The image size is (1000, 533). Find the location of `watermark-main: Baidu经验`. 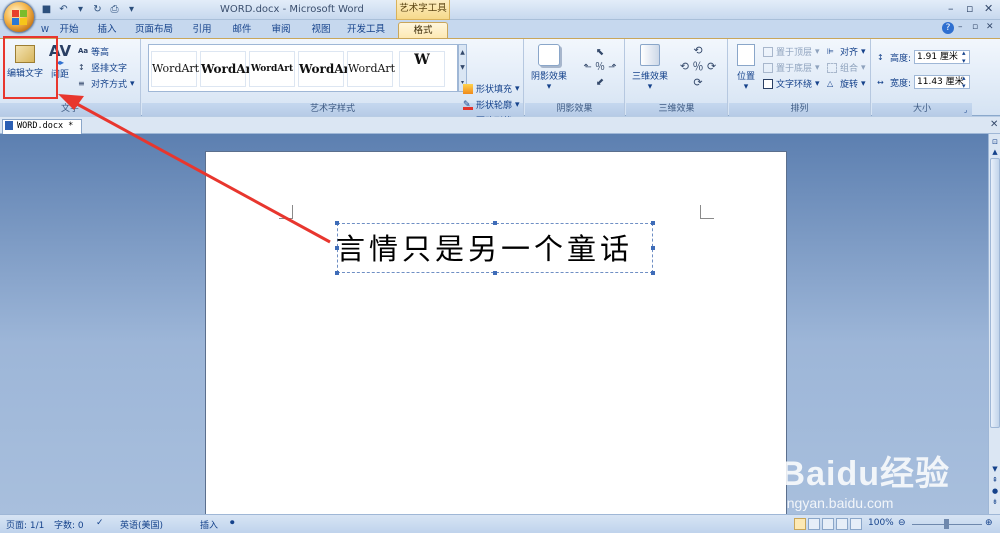

watermark-main: Baidu经验 is located at coordinates (865, 474).